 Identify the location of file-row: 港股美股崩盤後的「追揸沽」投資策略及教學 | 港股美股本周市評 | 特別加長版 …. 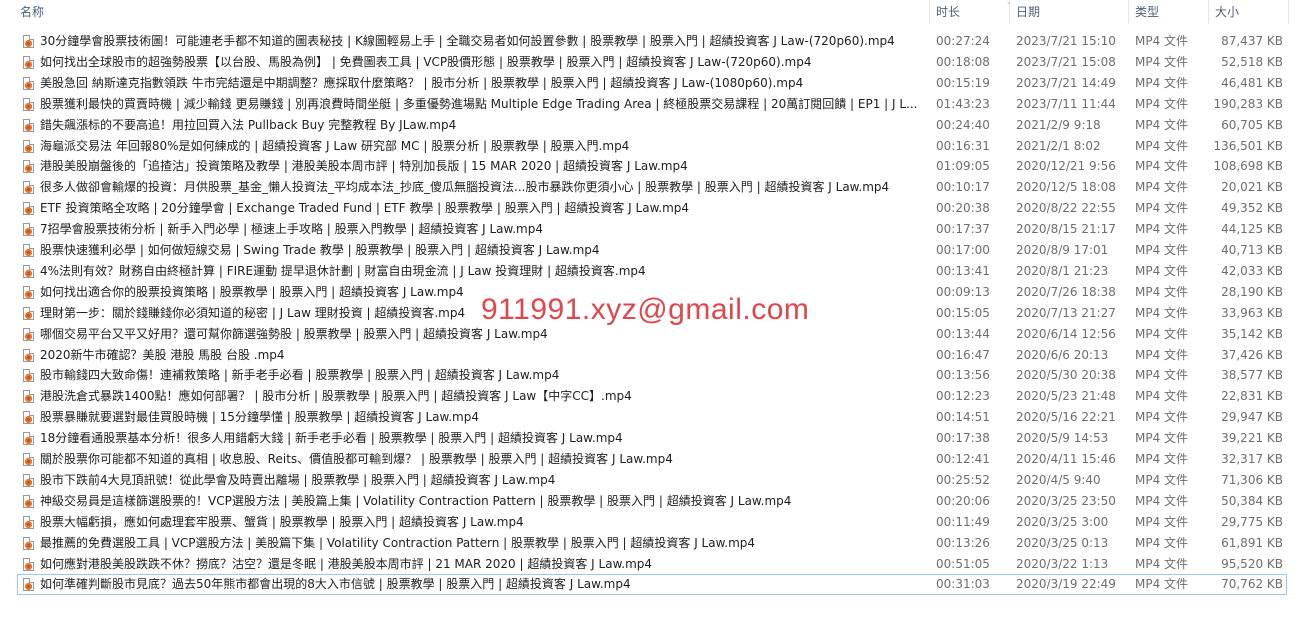
(652, 166).